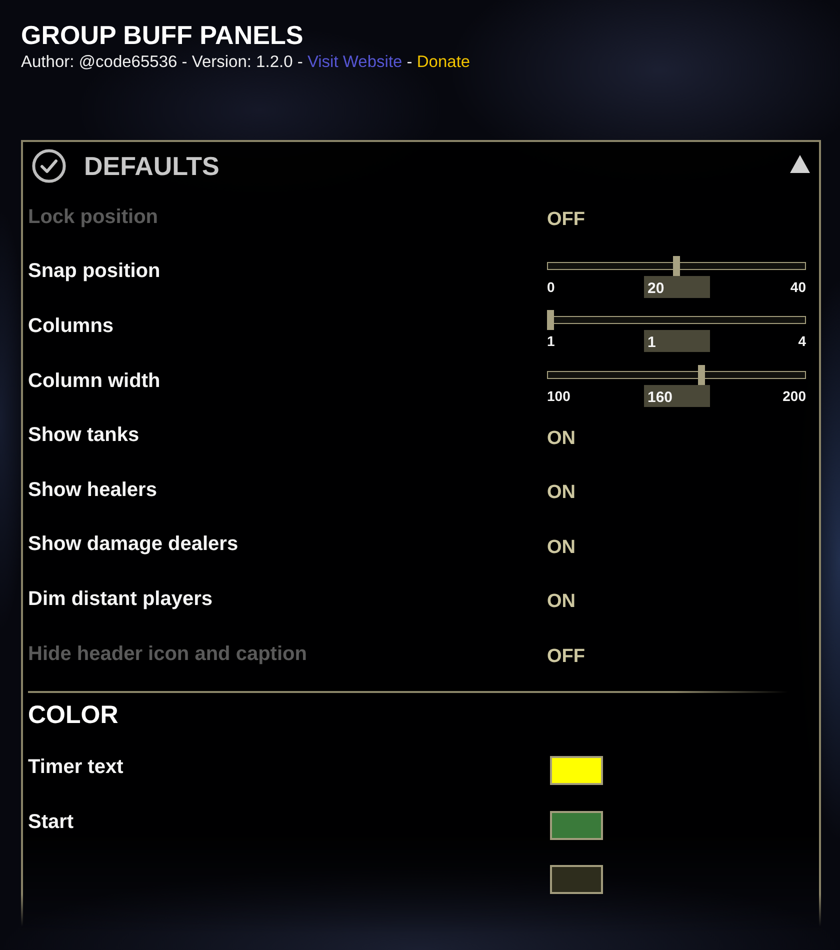 The image size is (840, 950). Describe the element at coordinates (677, 287) in the screenshot. I see `slider-value-field: 20` at that location.